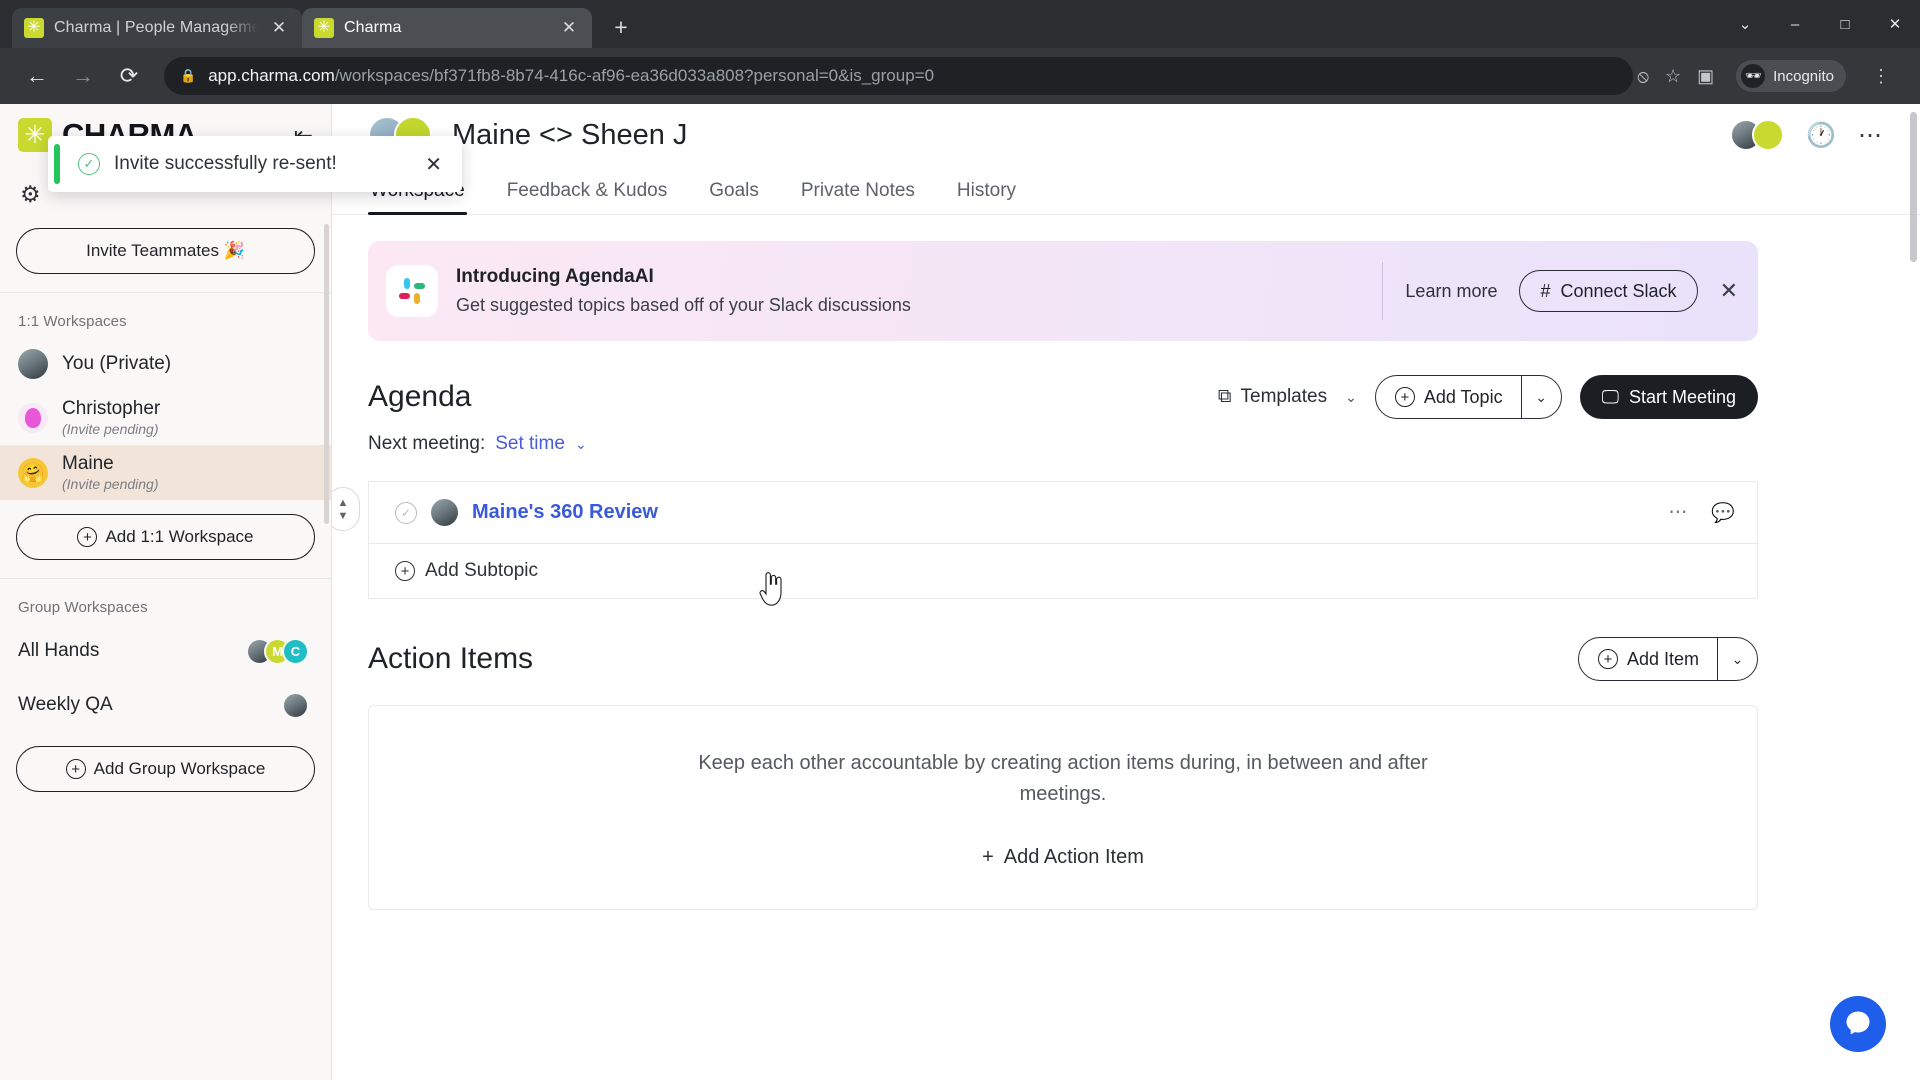 This screenshot has width=1920, height=1080. Describe the element at coordinates (59, 650) in the screenshot. I see `sidebar-item-label: All Hands` at that location.